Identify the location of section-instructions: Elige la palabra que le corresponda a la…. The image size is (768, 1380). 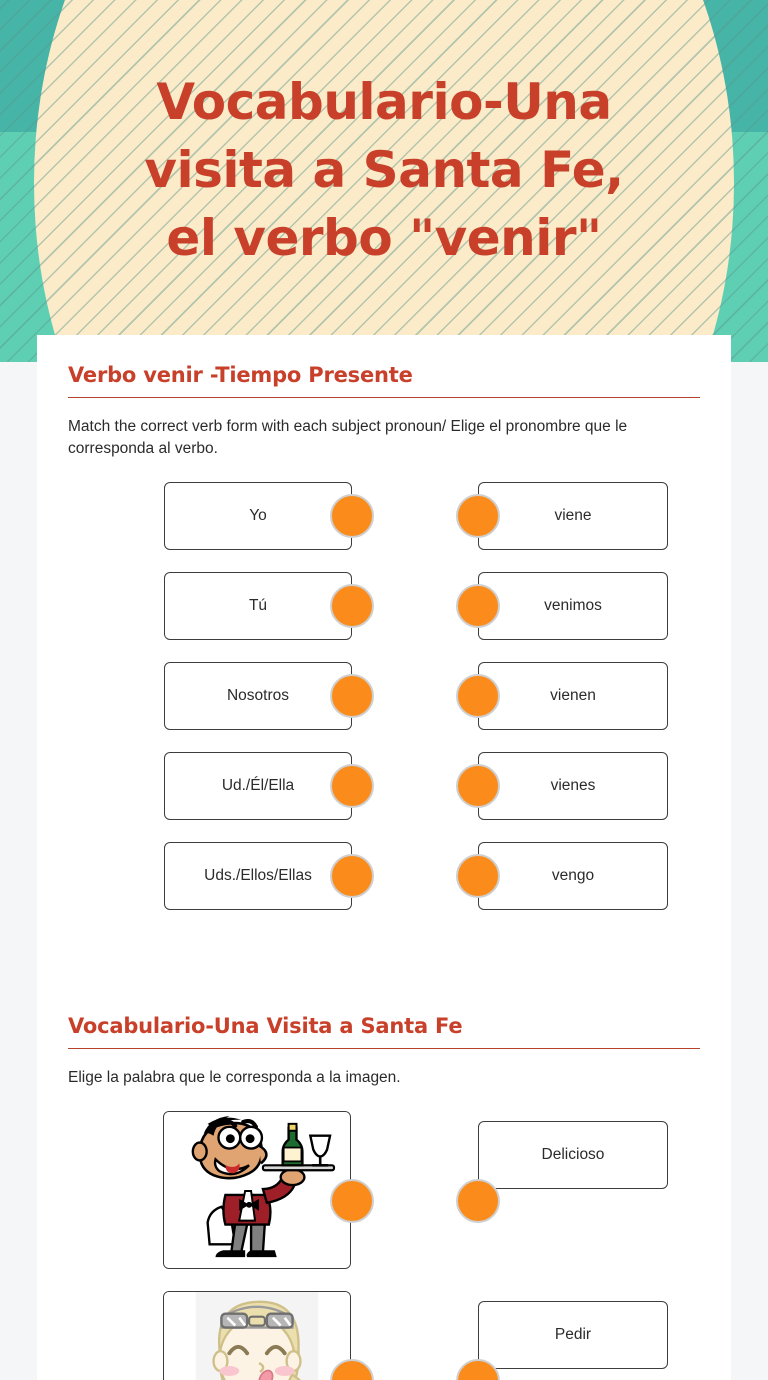
(234, 1077).